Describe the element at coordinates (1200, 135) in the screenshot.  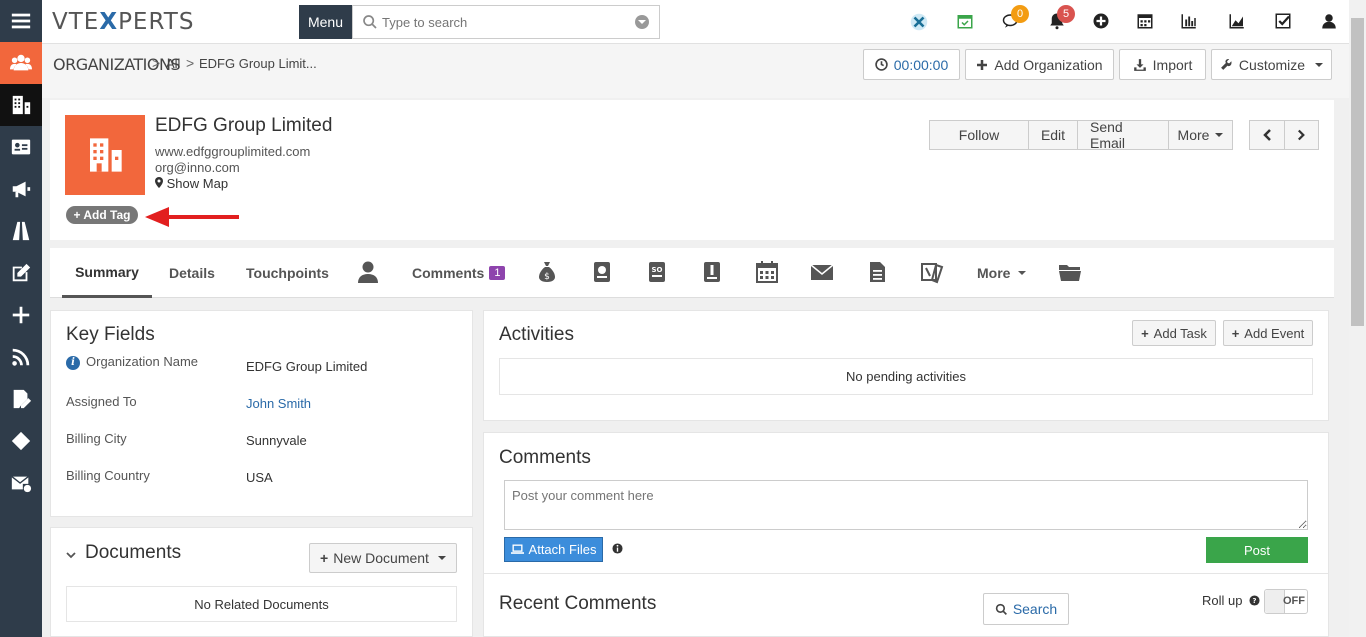
I see `more-actions-button: More` at that location.